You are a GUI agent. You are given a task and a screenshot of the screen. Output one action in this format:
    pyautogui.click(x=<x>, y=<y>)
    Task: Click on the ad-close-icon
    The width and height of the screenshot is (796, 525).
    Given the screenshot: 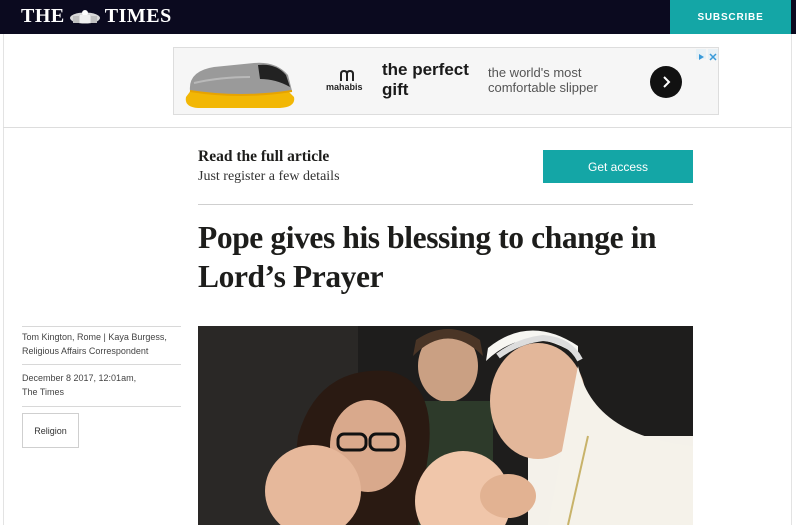 What is the action you would take?
    pyautogui.click(x=713, y=55)
    